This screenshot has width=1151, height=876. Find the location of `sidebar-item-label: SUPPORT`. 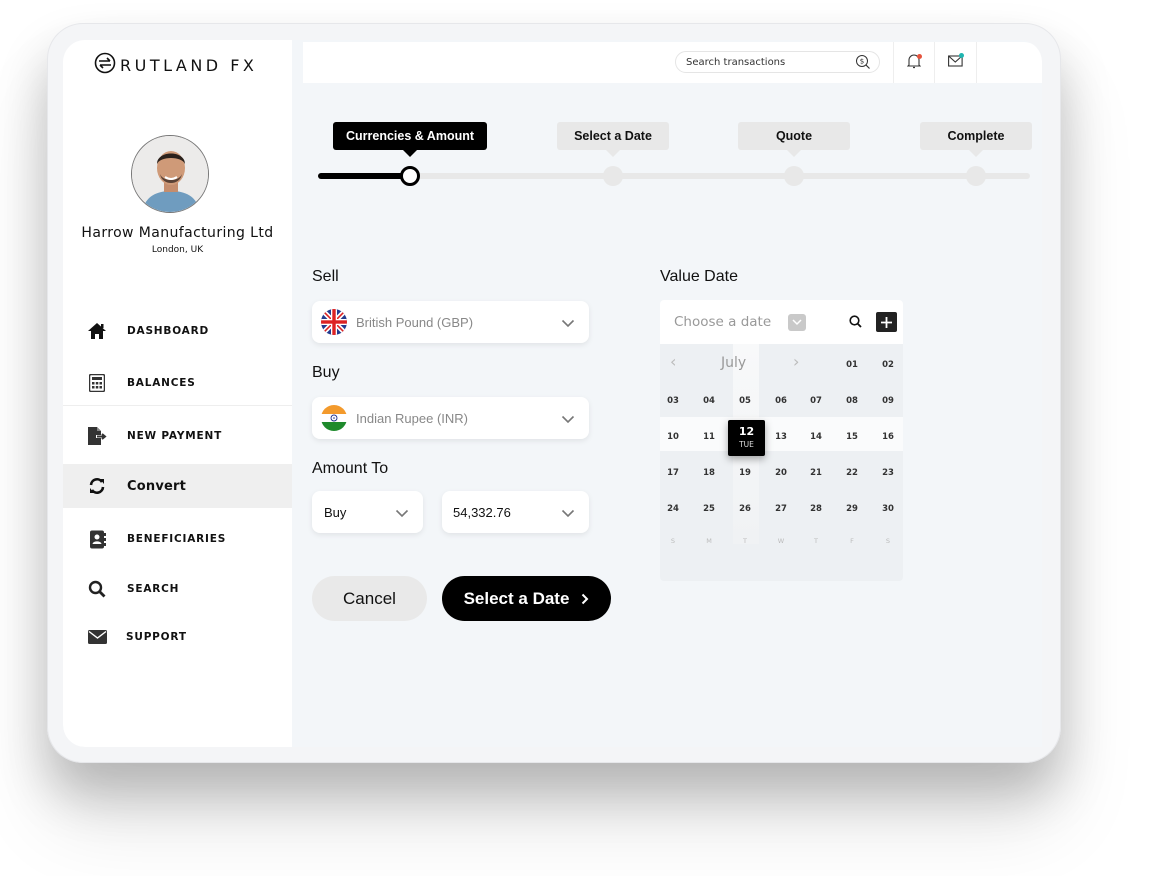

sidebar-item-label: SUPPORT is located at coordinates (156, 637).